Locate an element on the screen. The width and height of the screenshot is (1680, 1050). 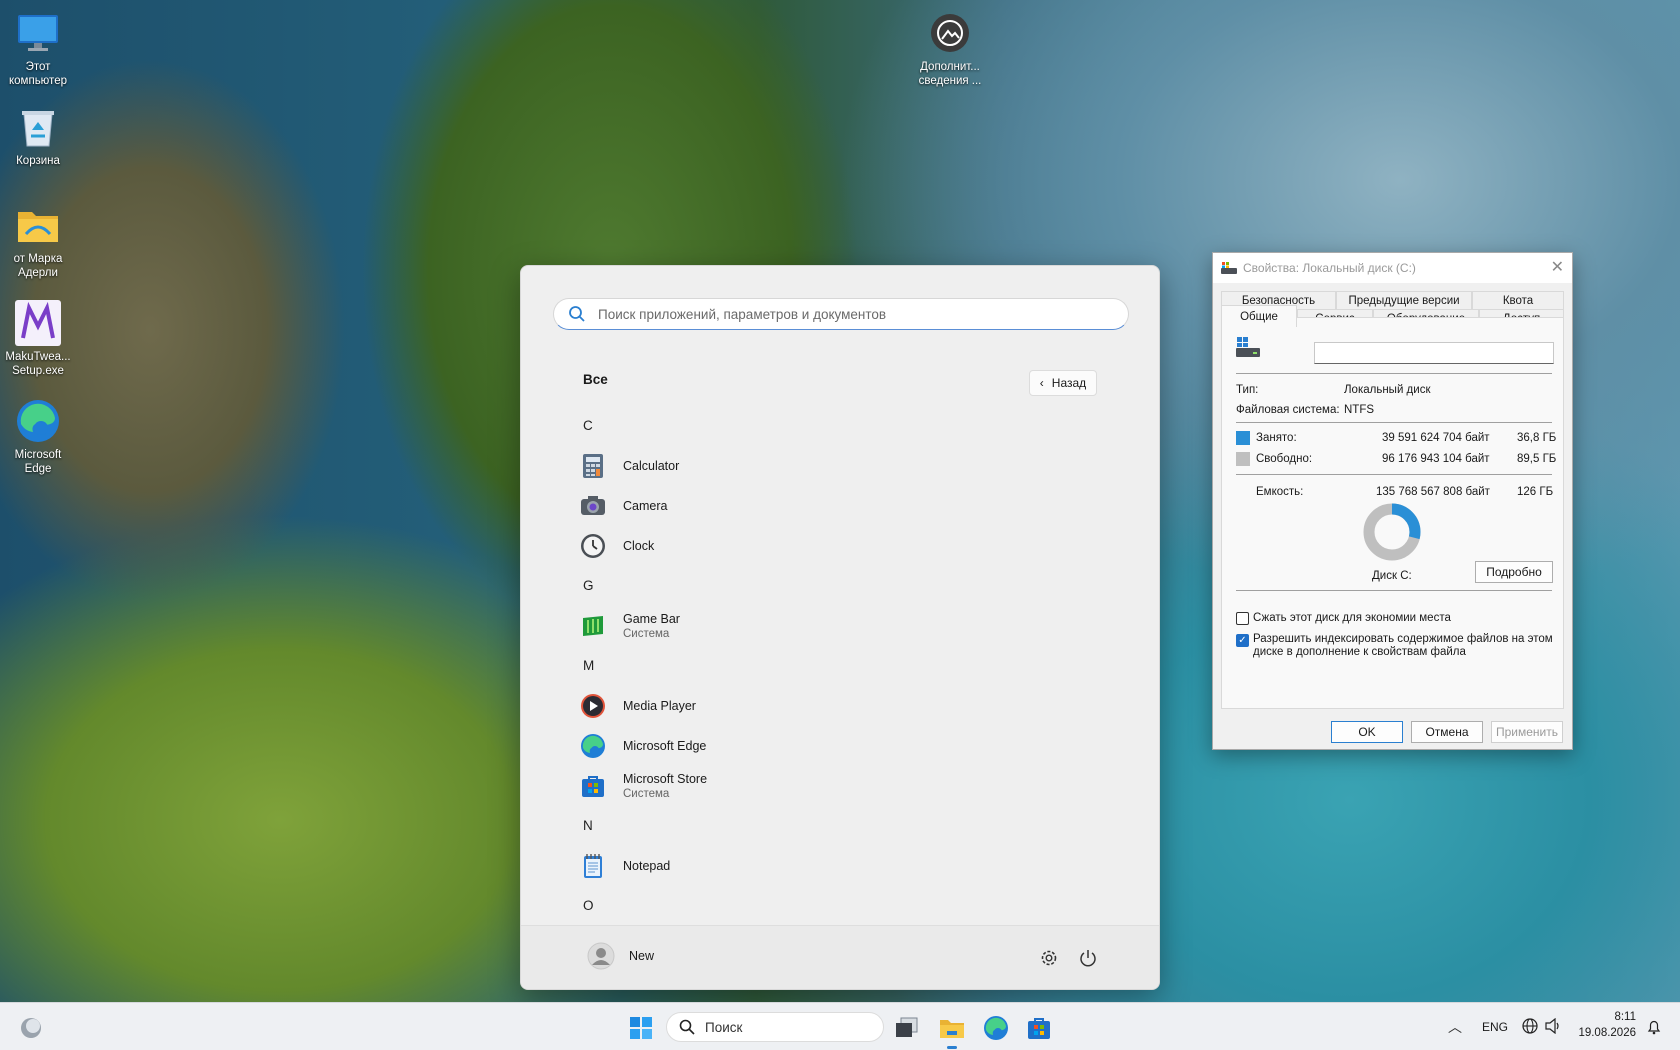
media-player-icon is located at coordinates (593, 706).